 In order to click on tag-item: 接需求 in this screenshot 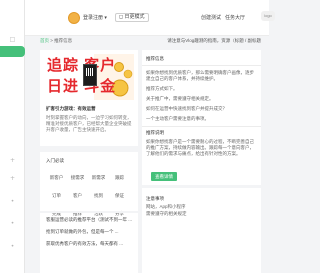, I will do `click(77, 177)`.